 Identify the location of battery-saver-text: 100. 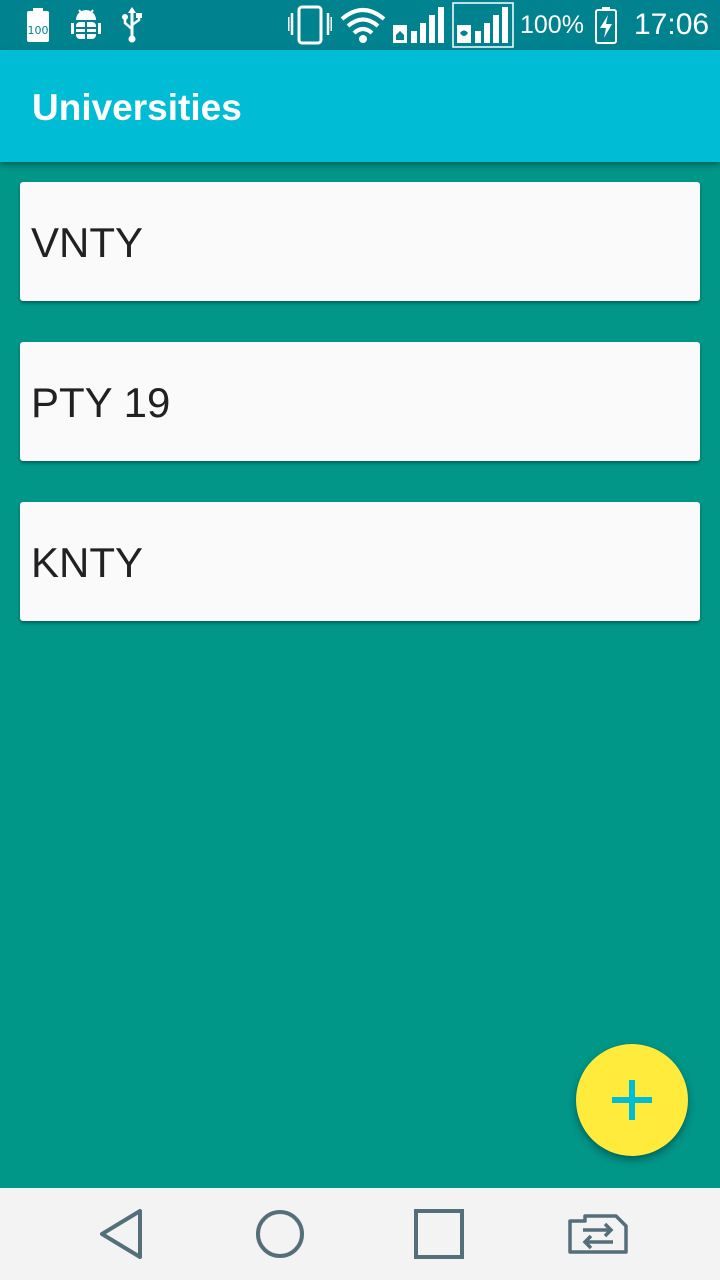
(38, 30).